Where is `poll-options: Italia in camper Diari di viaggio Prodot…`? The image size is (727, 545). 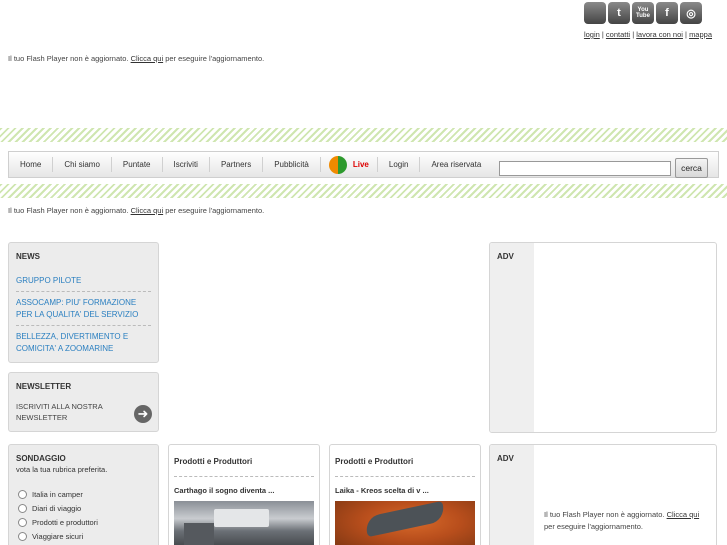 poll-options: Italia in camper Diari di viaggio Prodot… is located at coordinates (83, 508).